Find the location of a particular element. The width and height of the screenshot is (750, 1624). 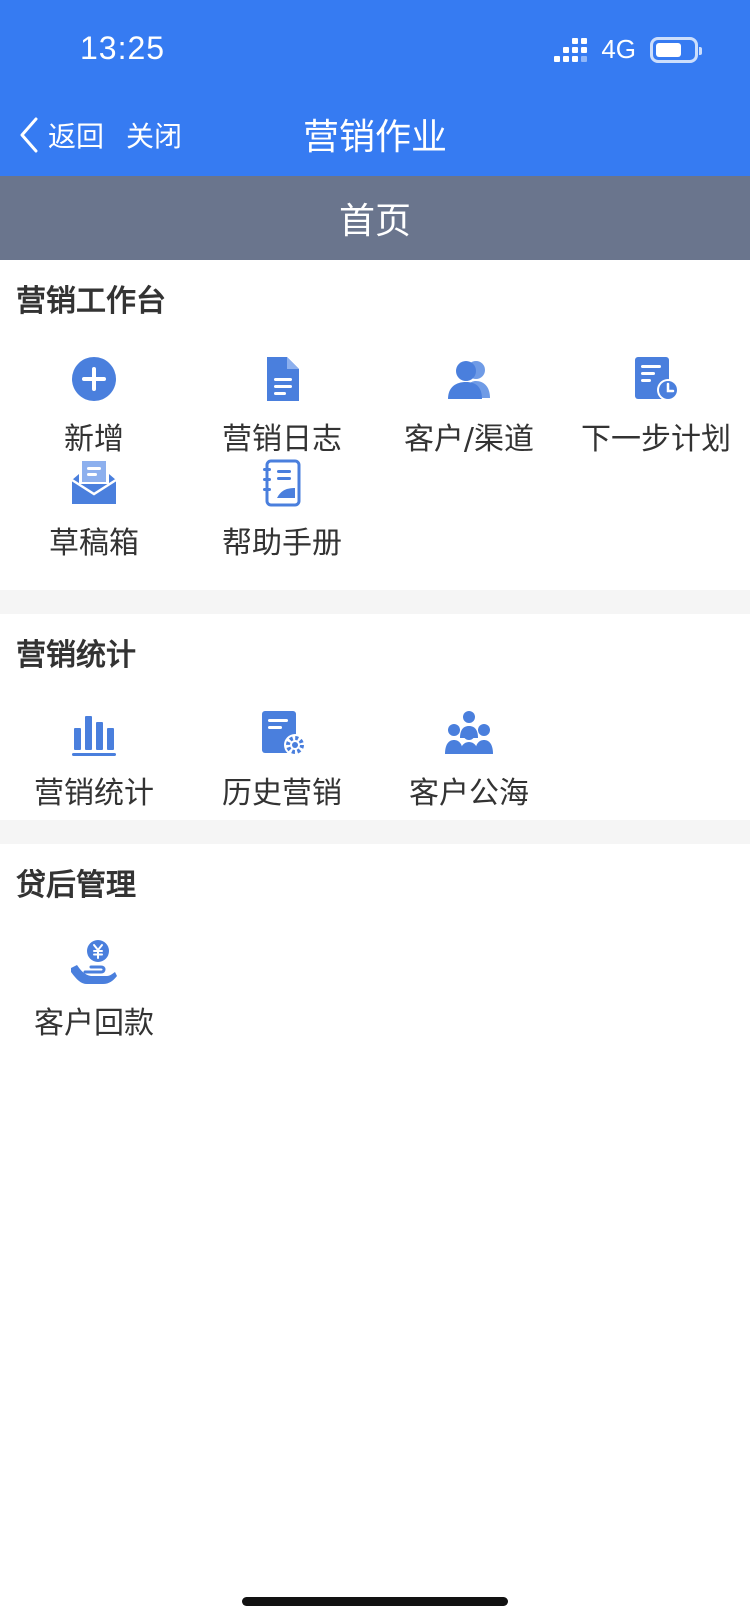

grid-label: 帮助手册 is located at coordinates (282, 543).